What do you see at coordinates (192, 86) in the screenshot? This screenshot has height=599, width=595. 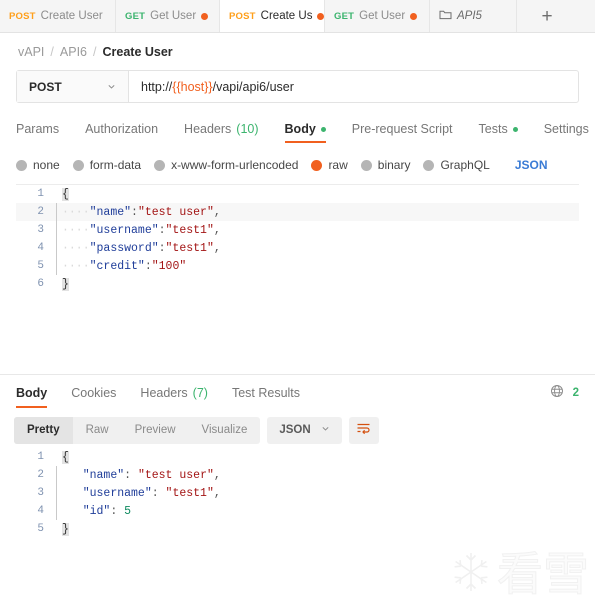 I see `url-variable: {{host}}` at bounding box center [192, 86].